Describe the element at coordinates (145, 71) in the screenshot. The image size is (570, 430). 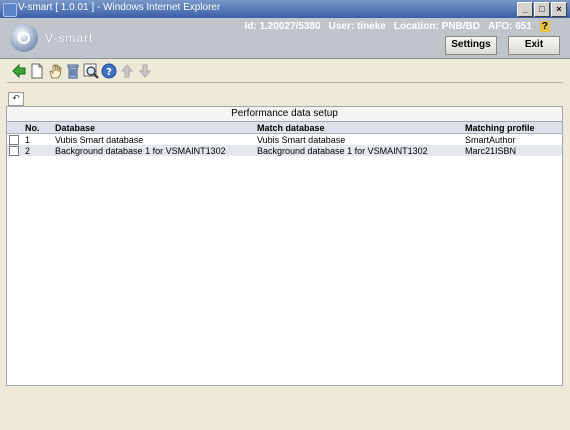
I see `down-arrow-icon` at that location.